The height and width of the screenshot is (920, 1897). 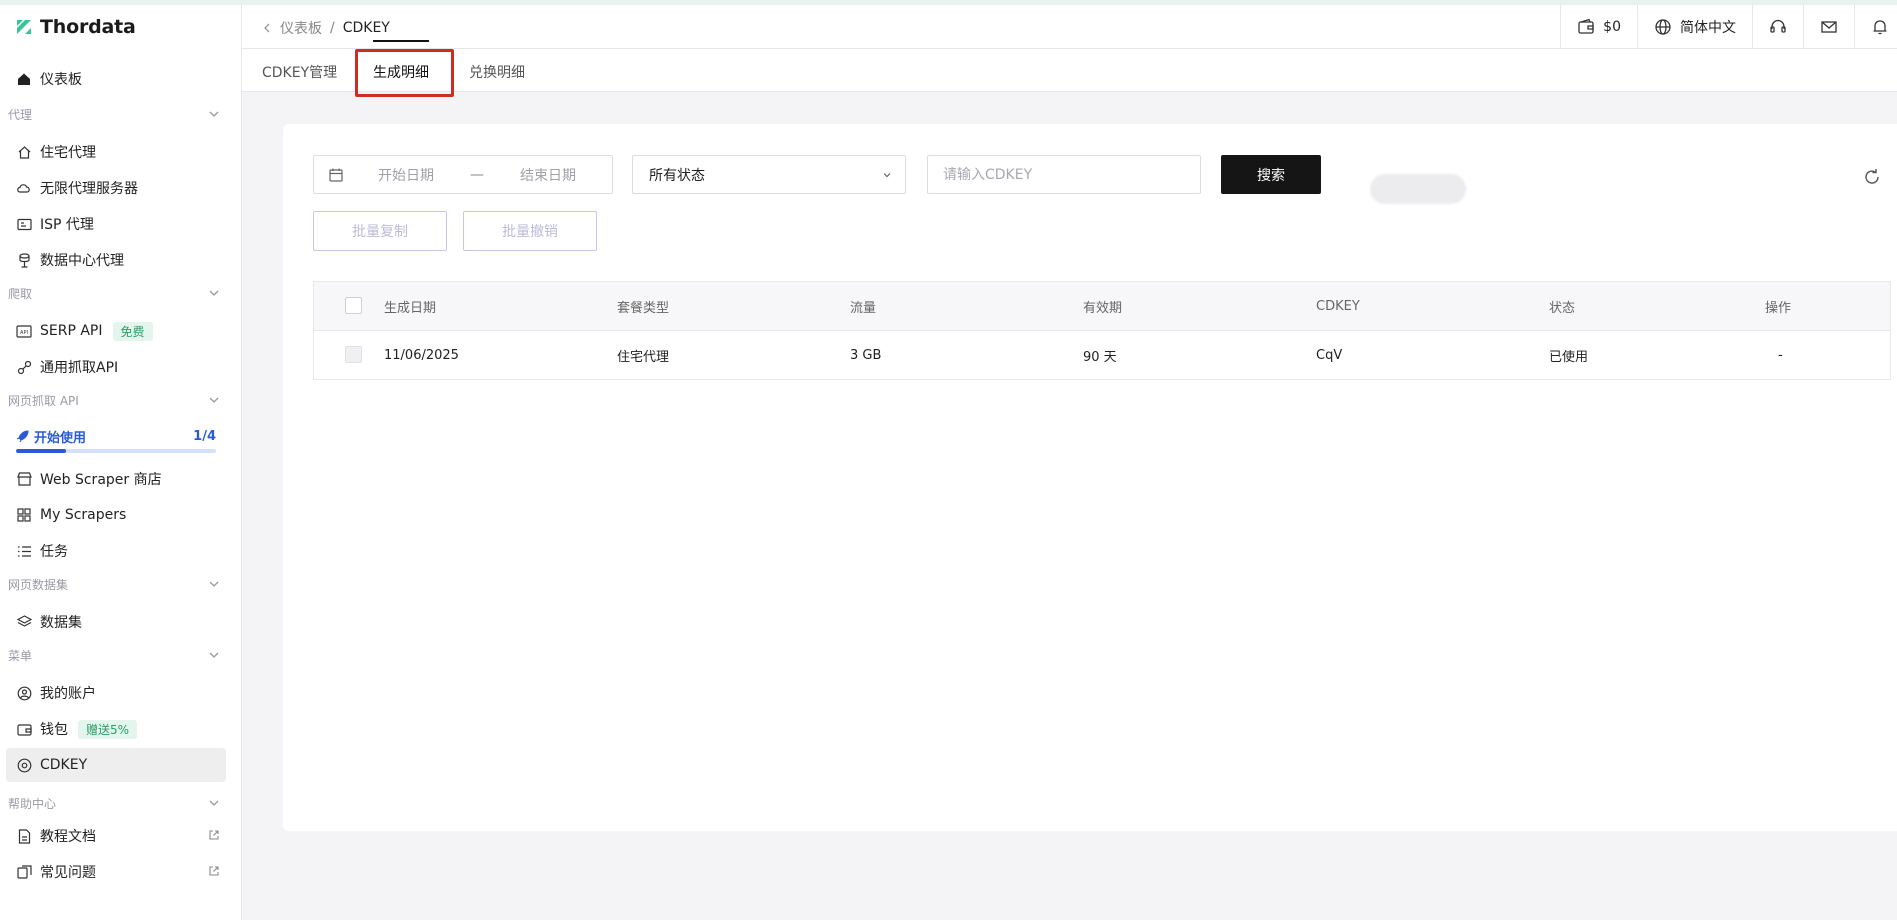 I want to click on table-row: 11/06/2025 住宅代理 3 GB 90 天 CqV 已使用 -, so click(x=1102, y=355).